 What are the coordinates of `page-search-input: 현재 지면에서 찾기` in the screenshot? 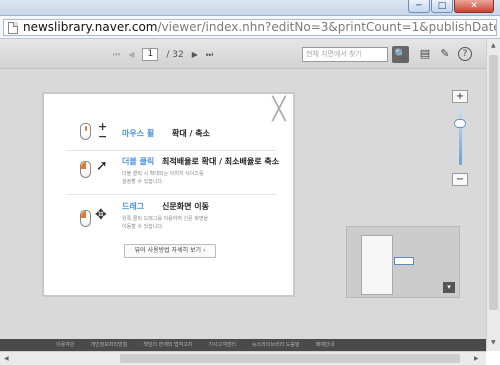 It's located at (345, 54).